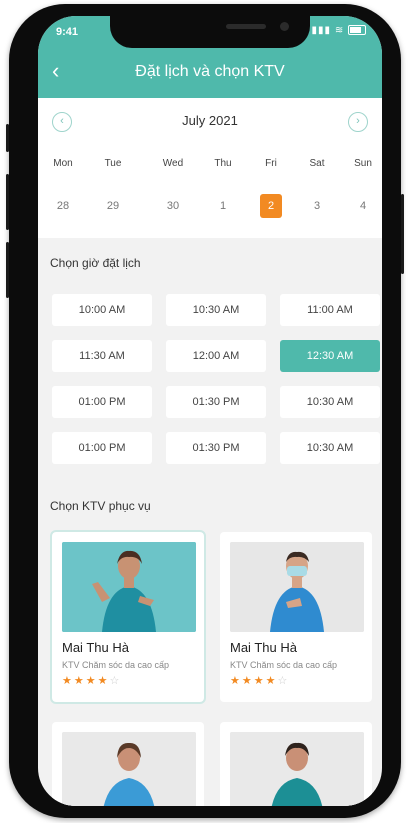  I want to click on calendar-date: 28, so click(63, 206).